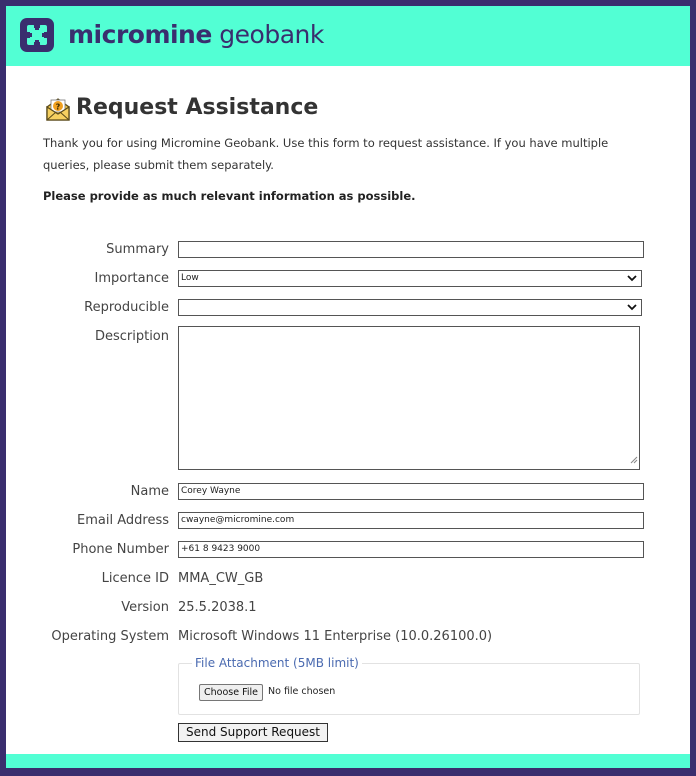 This screenshot has width=696, height=776. I want to click on reproducible-select, so click(410, 307).